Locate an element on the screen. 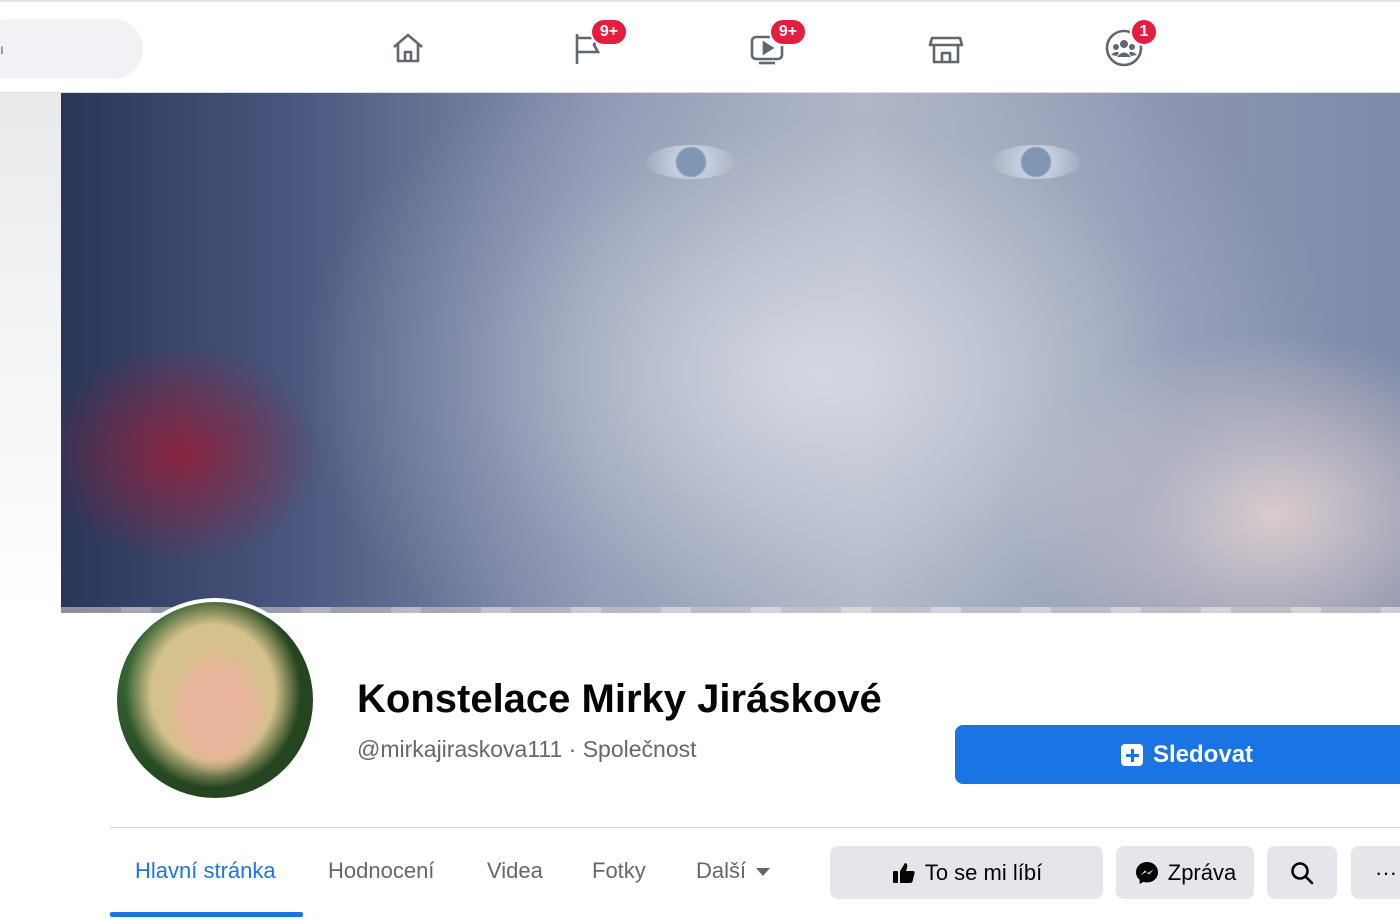 The height and width of the screenshot is (920, 1400). watch-nav-button: 9+ is located at coordinates (776, 45).